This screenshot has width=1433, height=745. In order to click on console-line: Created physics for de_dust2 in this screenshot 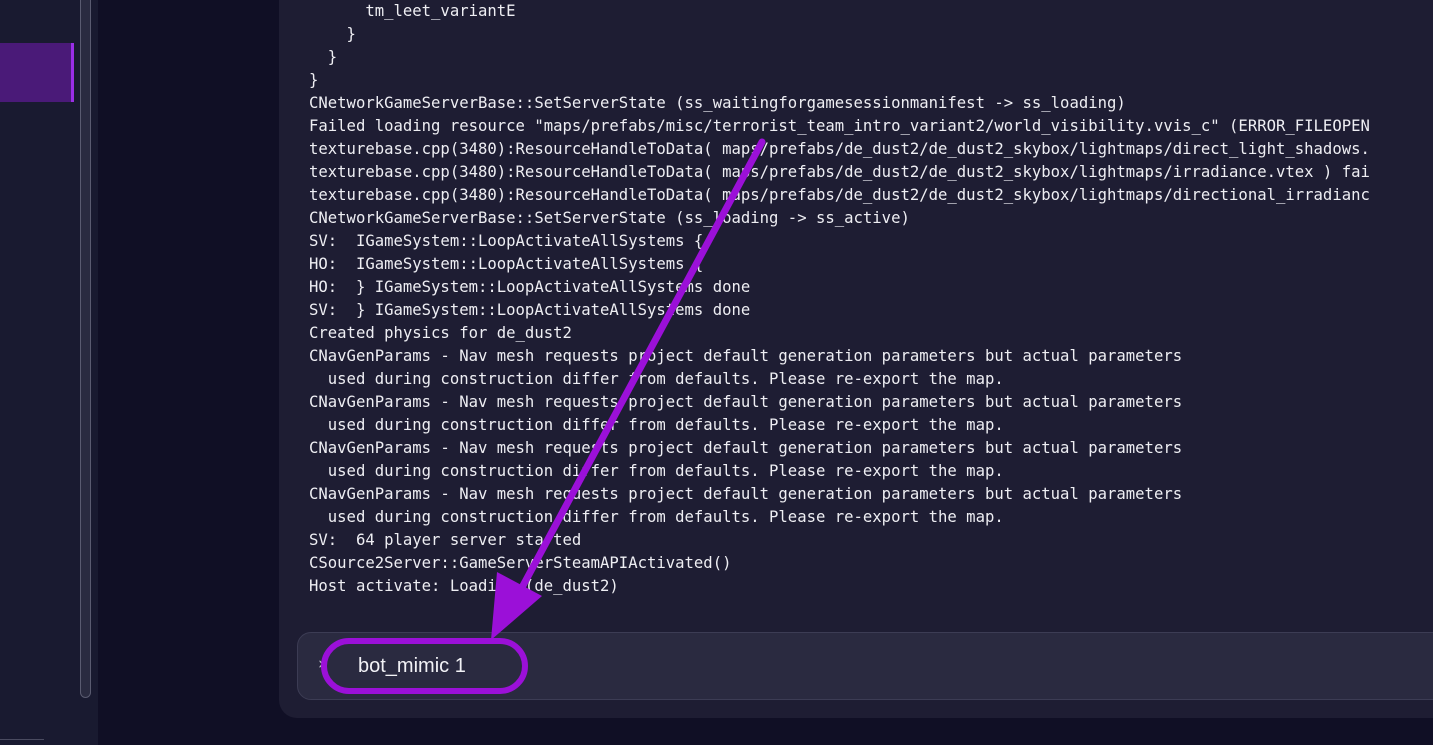, I will do `click(440, 333)`.